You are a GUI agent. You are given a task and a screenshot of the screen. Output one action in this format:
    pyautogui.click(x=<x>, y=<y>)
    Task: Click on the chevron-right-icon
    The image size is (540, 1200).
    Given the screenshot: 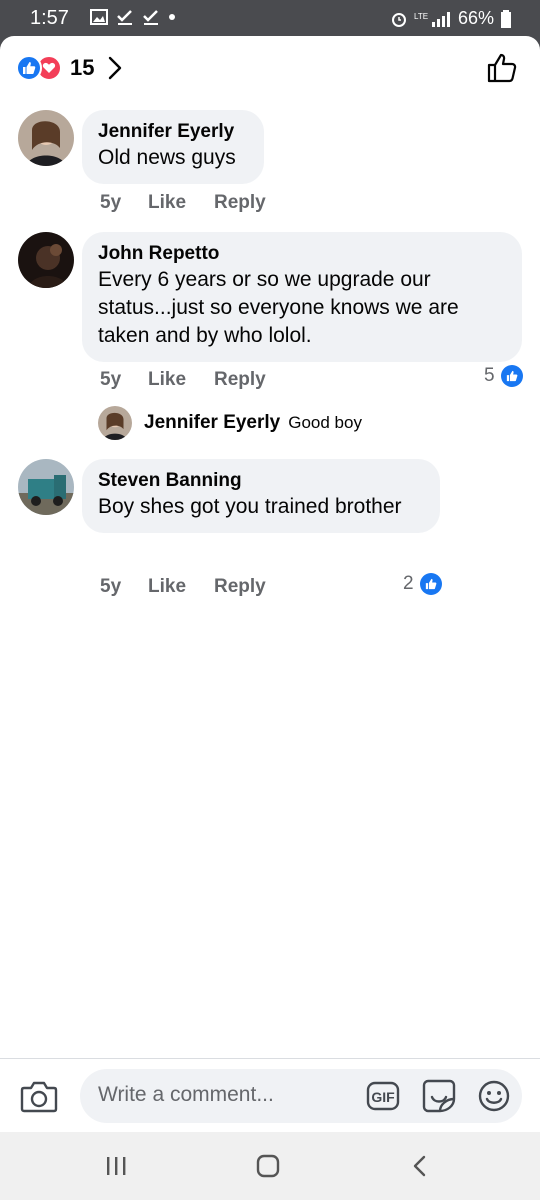 What is the action you would take?
    pyautogui.click(x=115, y=68)
    